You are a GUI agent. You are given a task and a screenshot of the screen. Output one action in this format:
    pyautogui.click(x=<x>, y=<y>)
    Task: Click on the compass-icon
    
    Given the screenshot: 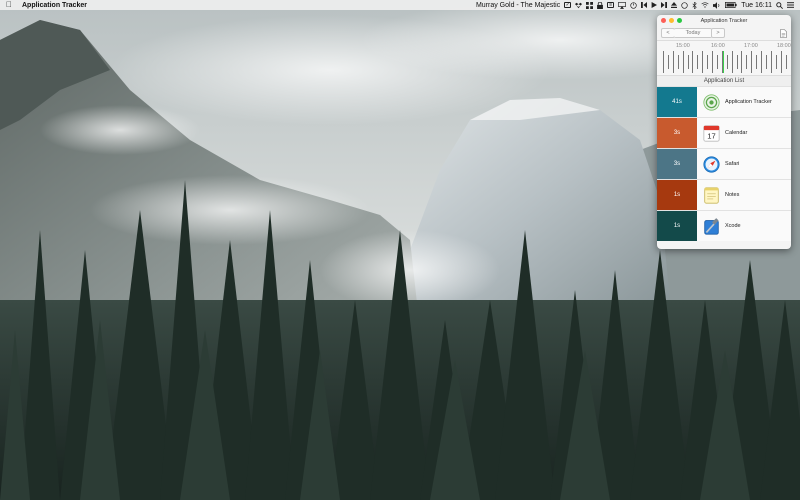 What is the action you would take?
    pyautogui.click(x=711, y=164)
    